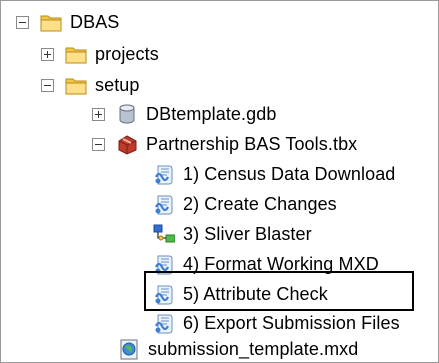  Describe the element at coordinates (211, 114) in the screenshot. I see `tree-node-label: DBtemplate.gdb` at that location.